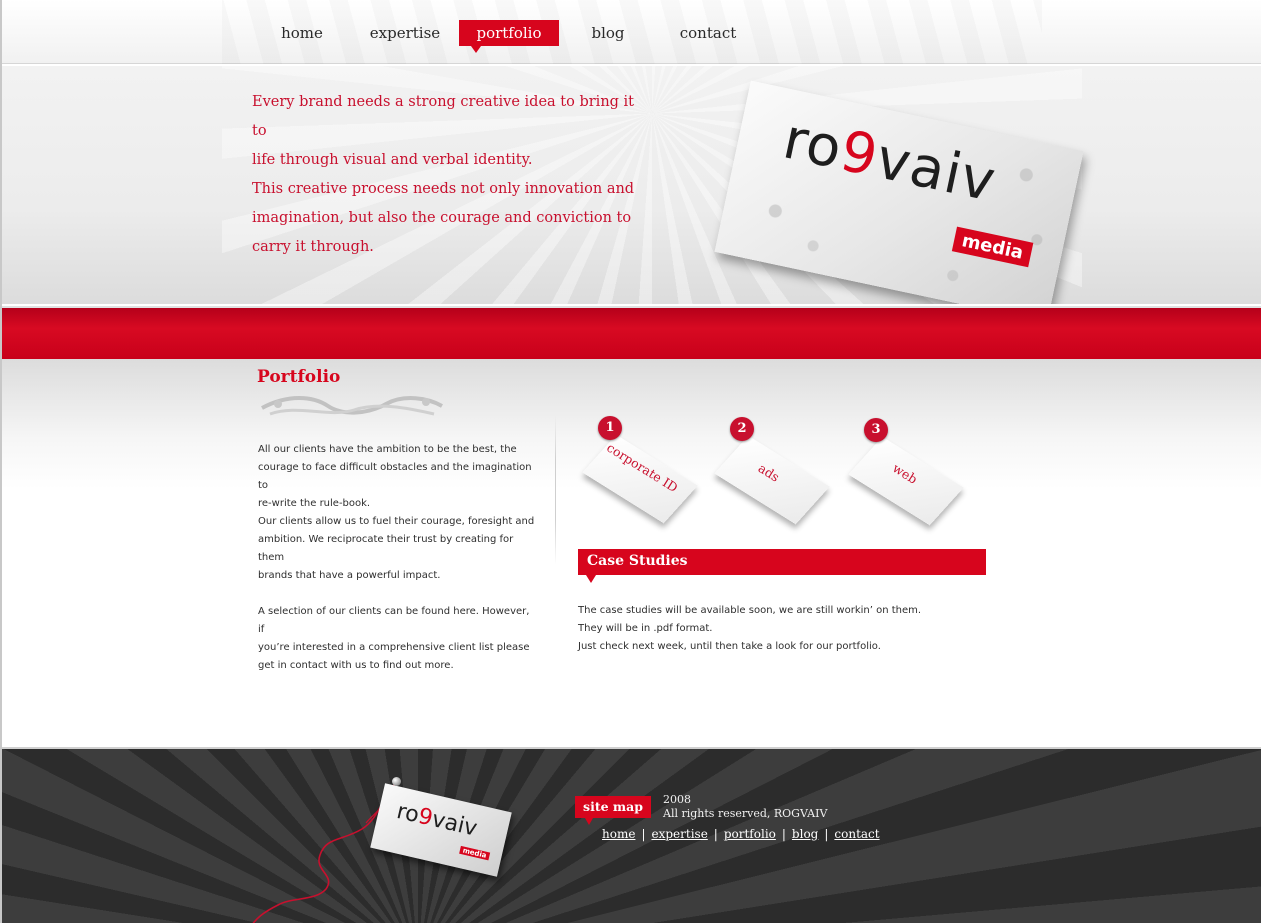 This screenshot has width=1261, height=923. Describe the element at coordinates (782, 566) in the screenshot. I see `case-studies-heading: Case Studies` at that location.